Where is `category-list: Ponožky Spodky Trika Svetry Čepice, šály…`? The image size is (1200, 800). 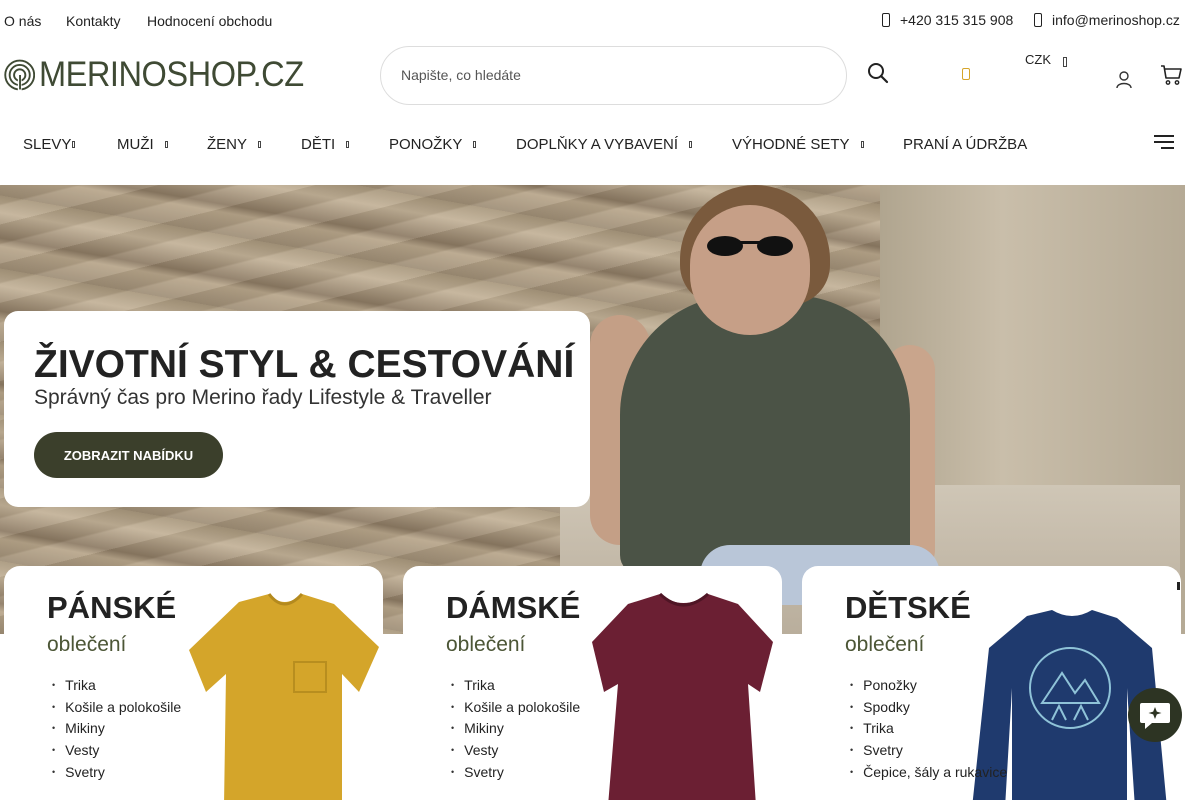 category-list: Ponožky Spodky Trika Svetry Čepice, šály… is located at coordinates (927, 728).